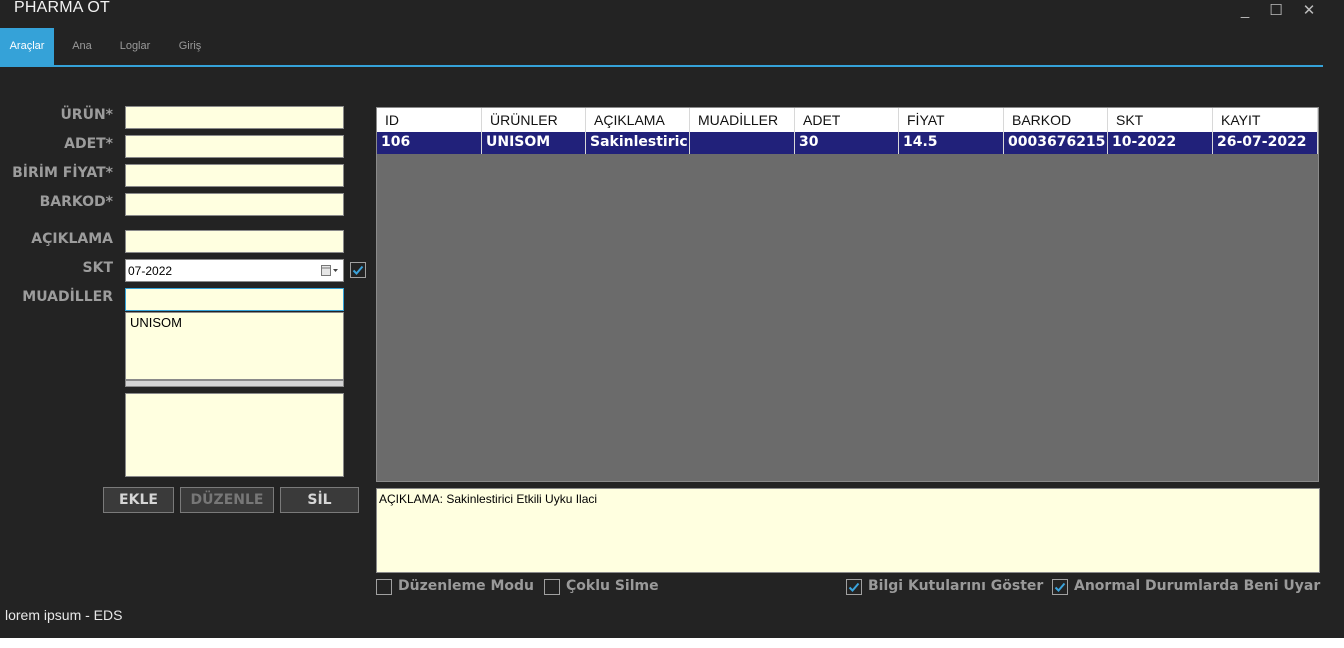 Image resolution: width=1344 pixels, height=648 pixels. I want to click on aciklama-label: AÇIKLAMA, so click(72, 239).